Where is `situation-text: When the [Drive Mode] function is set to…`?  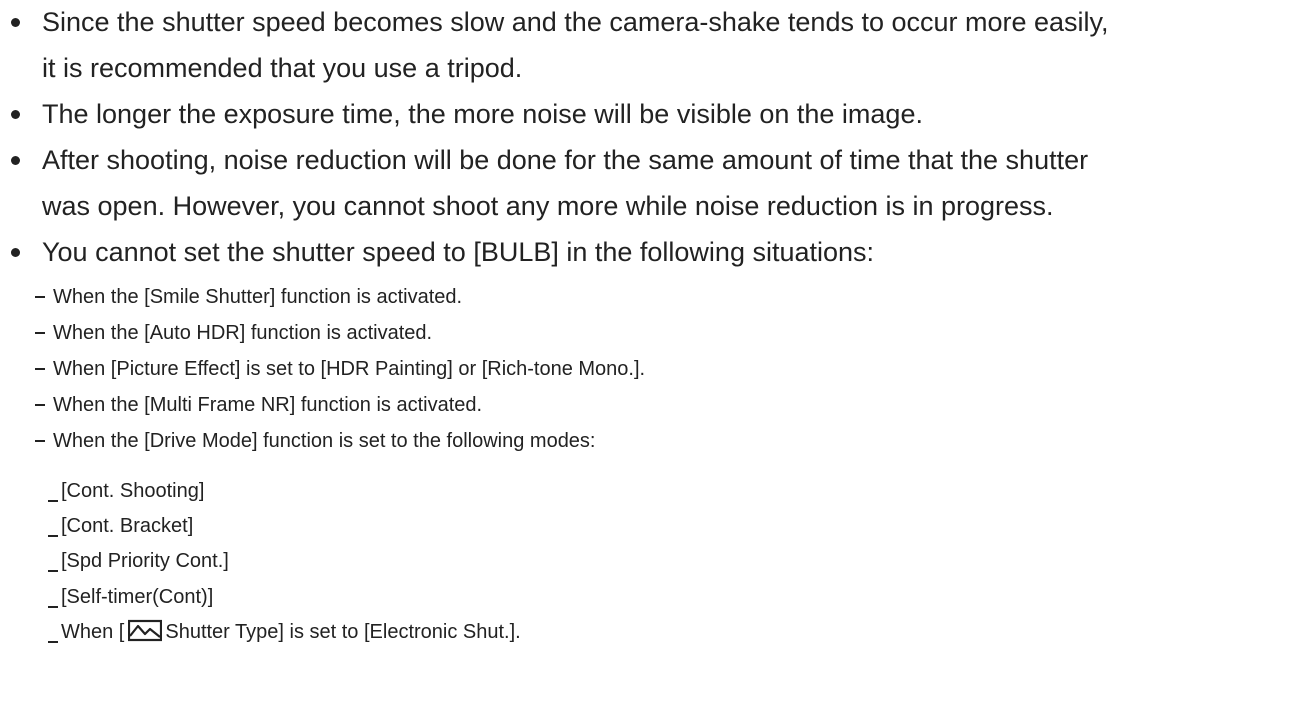
situation-text: When the [Drive Mode] function is set to… is located at coordinates (324, 441).